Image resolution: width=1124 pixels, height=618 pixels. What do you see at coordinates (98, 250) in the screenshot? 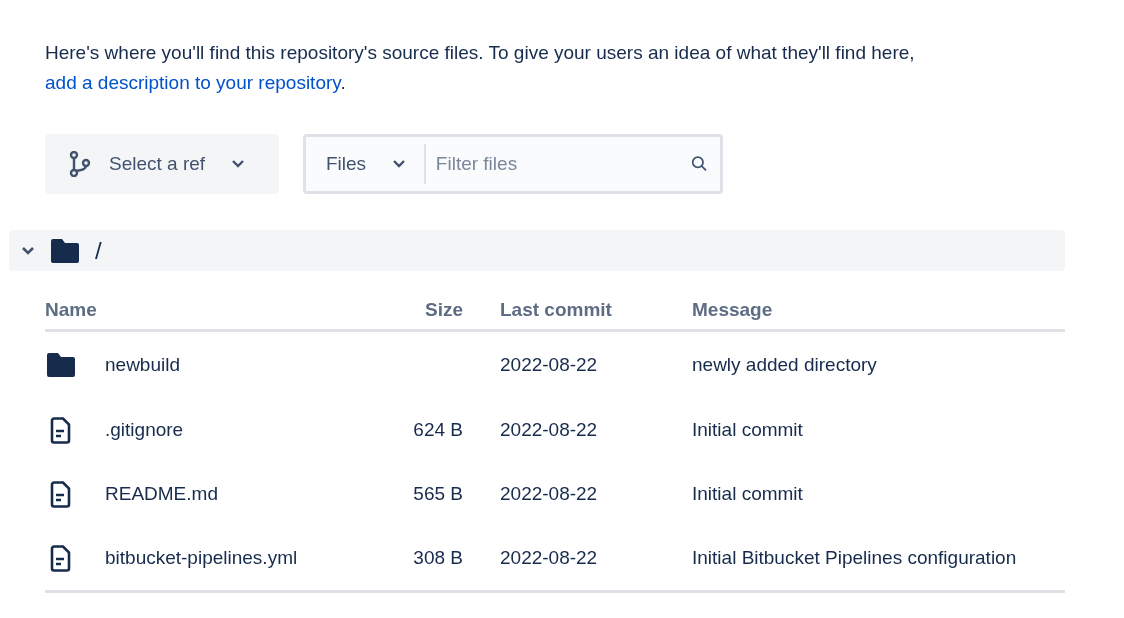
I see `root-path: /` at bounding box center [98, 250].